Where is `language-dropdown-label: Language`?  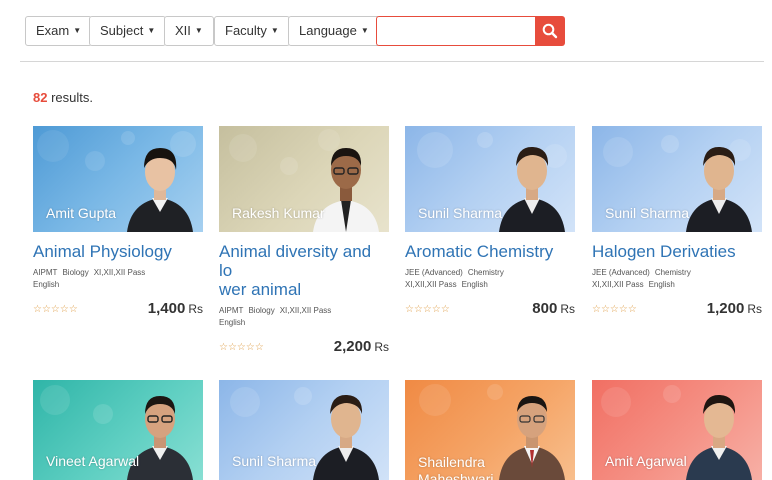 language-dropdown-label: Language is located at coordinates (328, 30).